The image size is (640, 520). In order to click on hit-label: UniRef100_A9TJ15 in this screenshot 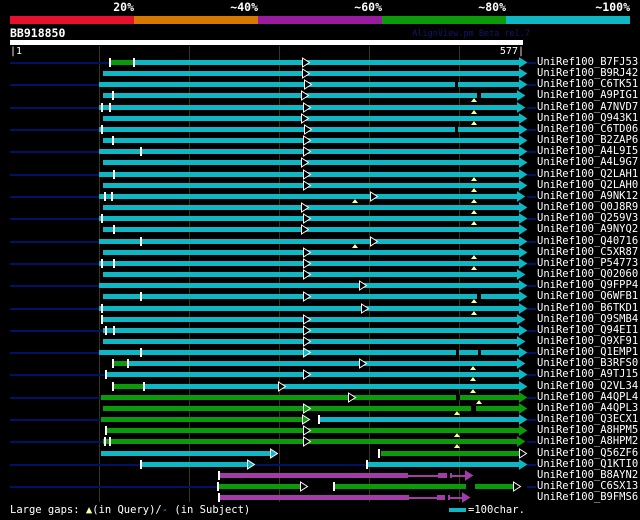, I will do `click(587, 374)`.